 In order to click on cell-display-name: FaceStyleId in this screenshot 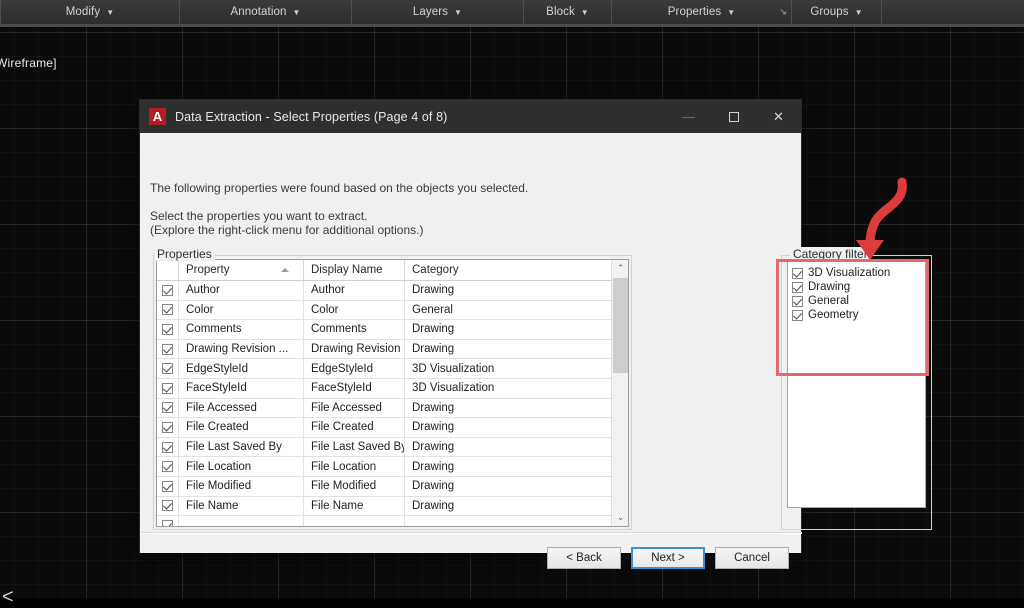, I will do `click(354, 388)`.